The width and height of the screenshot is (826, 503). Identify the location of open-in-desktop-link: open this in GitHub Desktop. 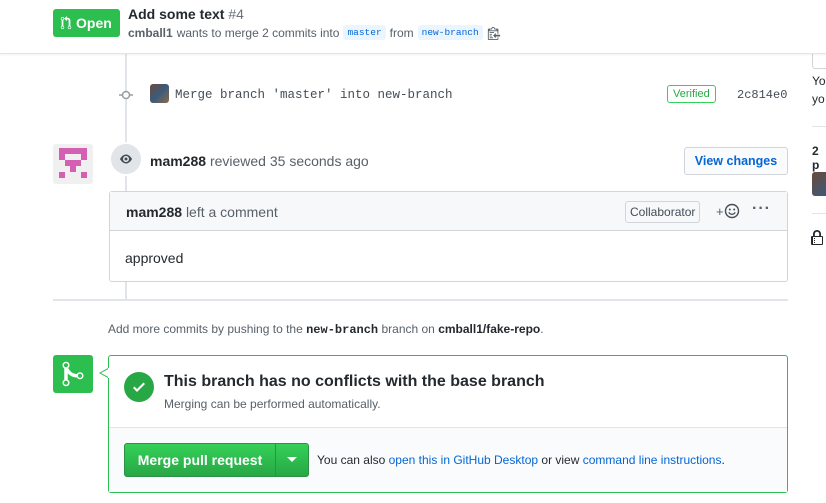
(463, 460).